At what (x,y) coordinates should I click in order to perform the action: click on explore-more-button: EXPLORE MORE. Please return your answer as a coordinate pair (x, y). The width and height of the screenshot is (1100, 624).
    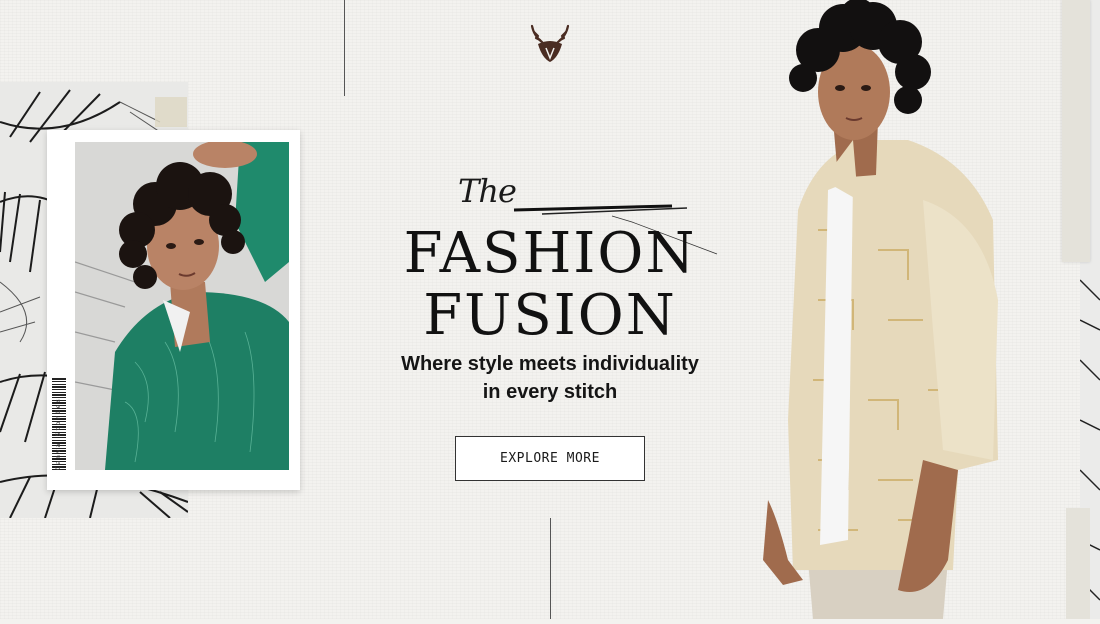
    Looking at the image, I should click on (550, 458).